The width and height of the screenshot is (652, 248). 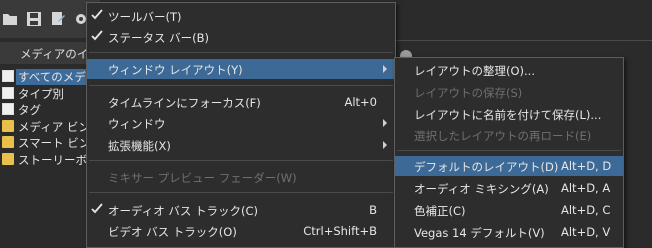 I want to click on menu-item-label: 選択したレイアウトの再ロード(E), so click(x=503, y=136).